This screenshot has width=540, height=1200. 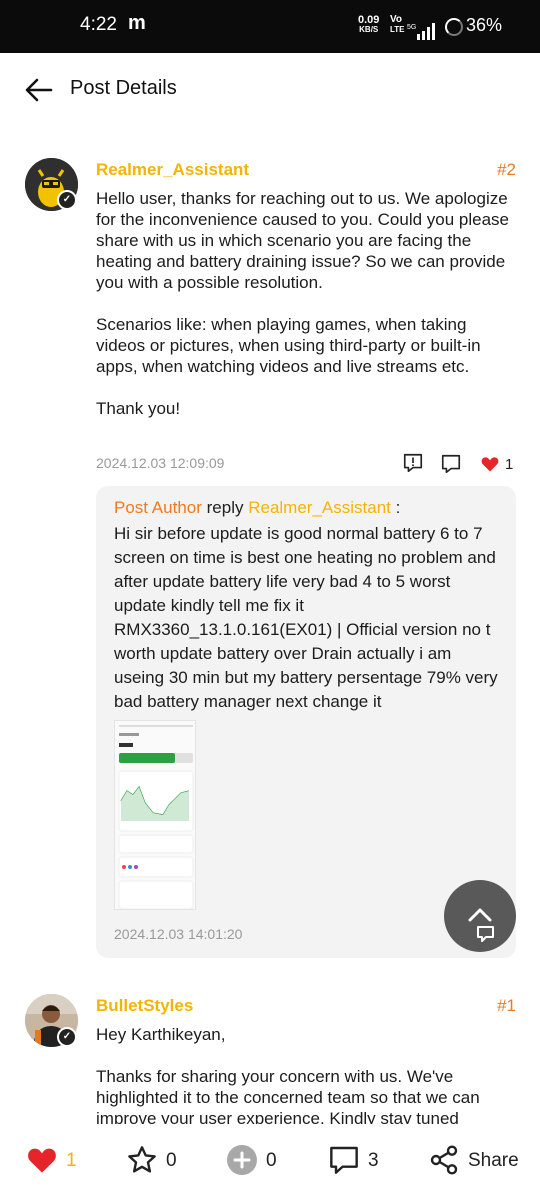 What do you see at coordinates (411, 27) in the screenshot?
I see `network-type: 5G` at bounding box center [411, 27].